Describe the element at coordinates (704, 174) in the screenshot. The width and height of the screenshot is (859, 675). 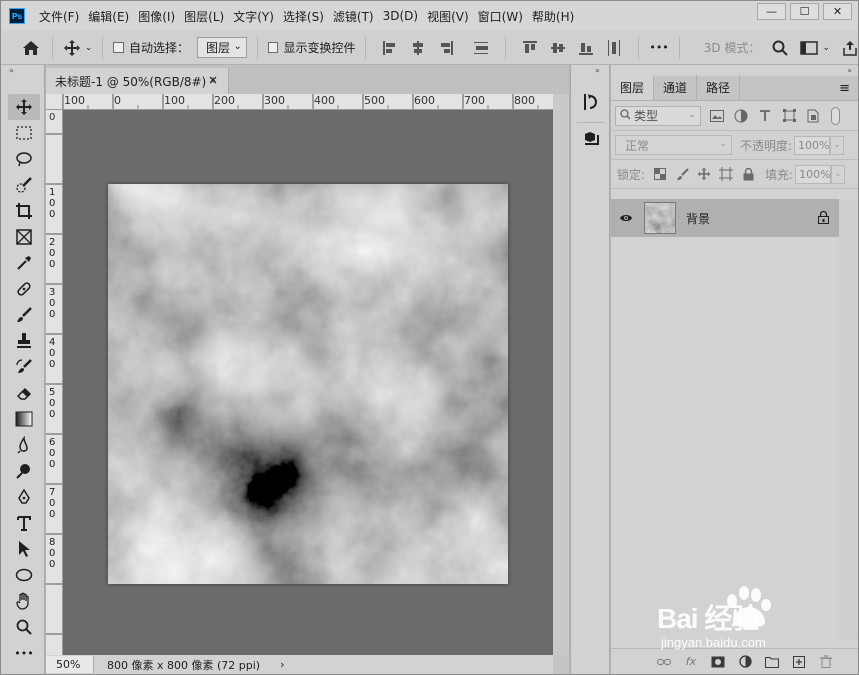
I see `lock-position-icon` at that location.